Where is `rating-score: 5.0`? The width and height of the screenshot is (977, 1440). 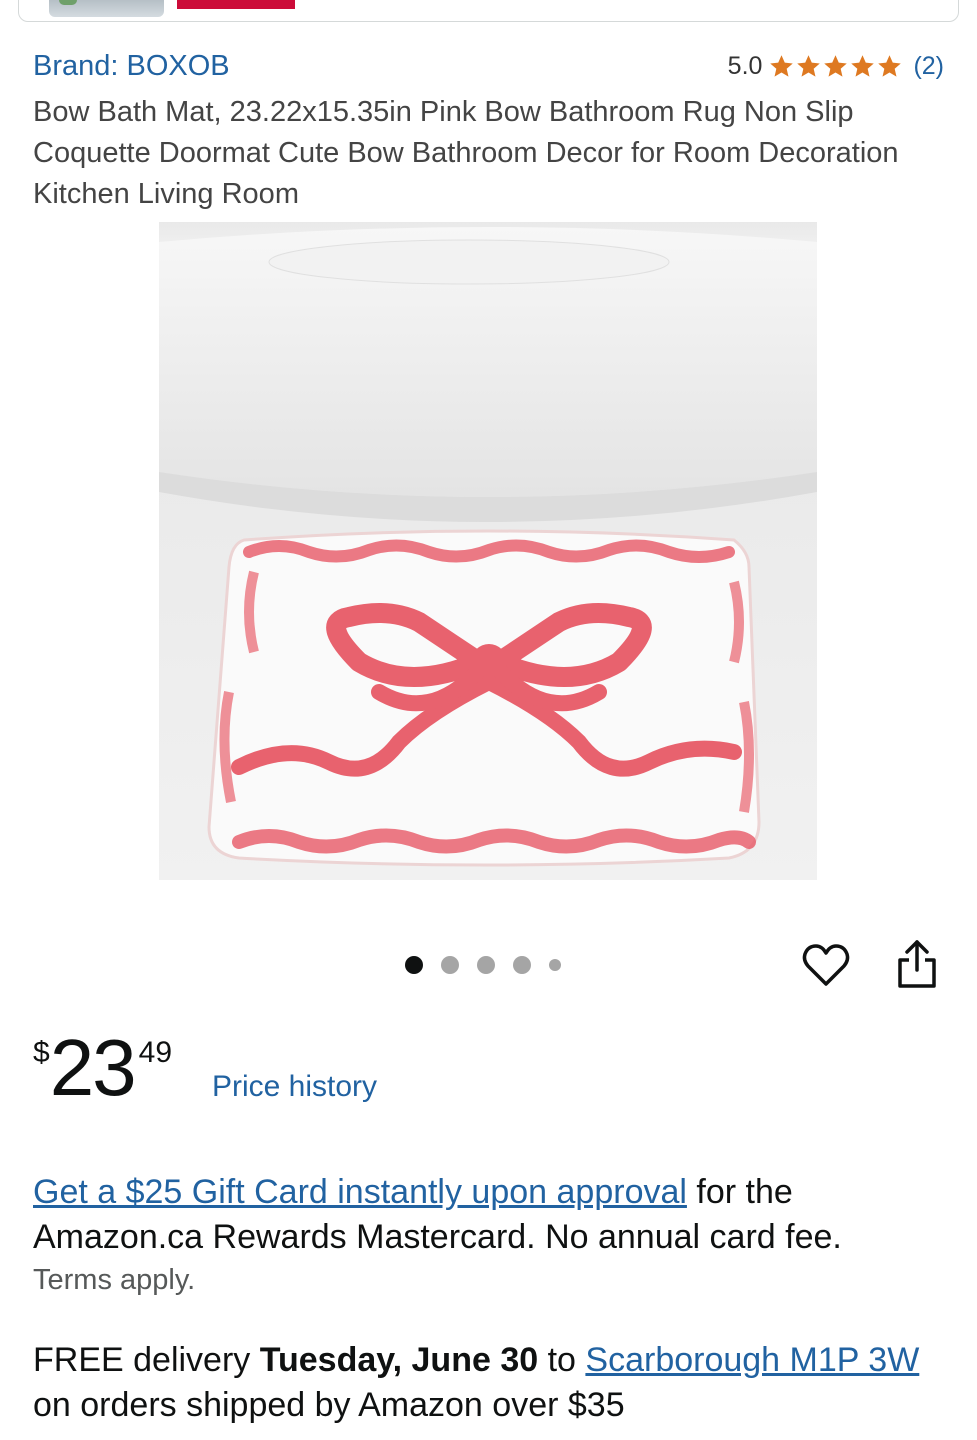
rating-score: 5.0 is located at coordinates (745, 66).